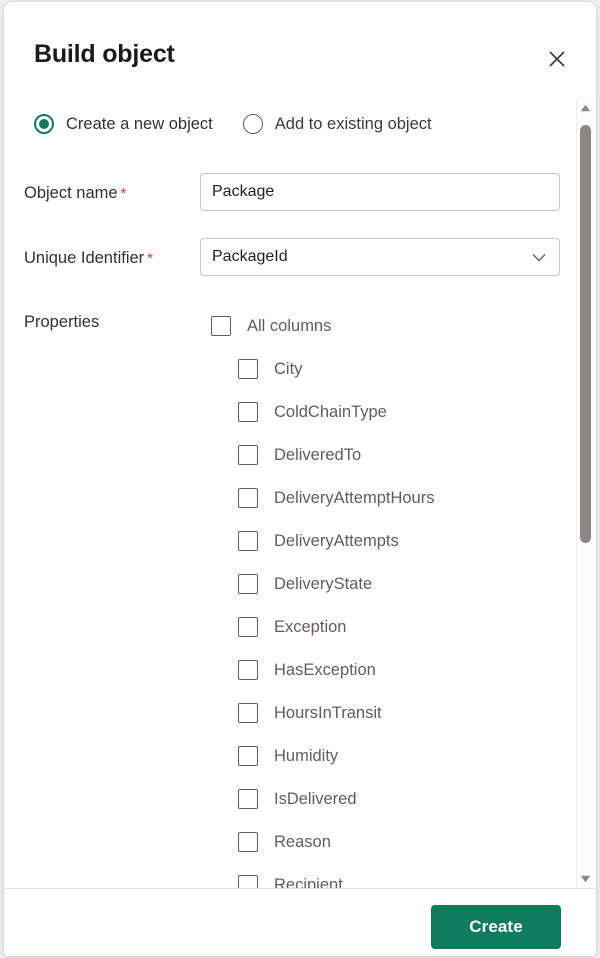  What do you see at coordinates (123, 193) in the screenshot?
I see `object-name-required-marker: *` at bounding box center [123, 193].